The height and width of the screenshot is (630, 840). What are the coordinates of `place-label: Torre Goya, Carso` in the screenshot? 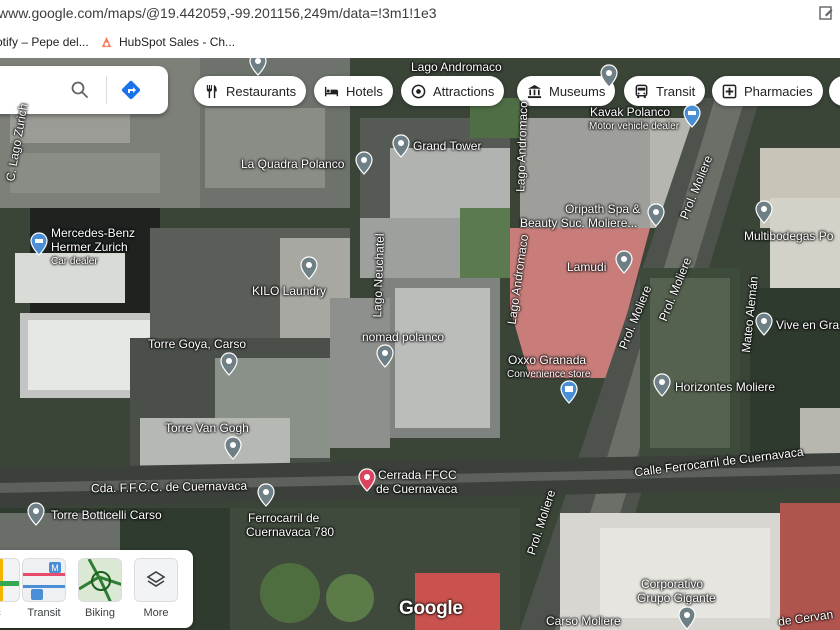 It's located at (197, 344).